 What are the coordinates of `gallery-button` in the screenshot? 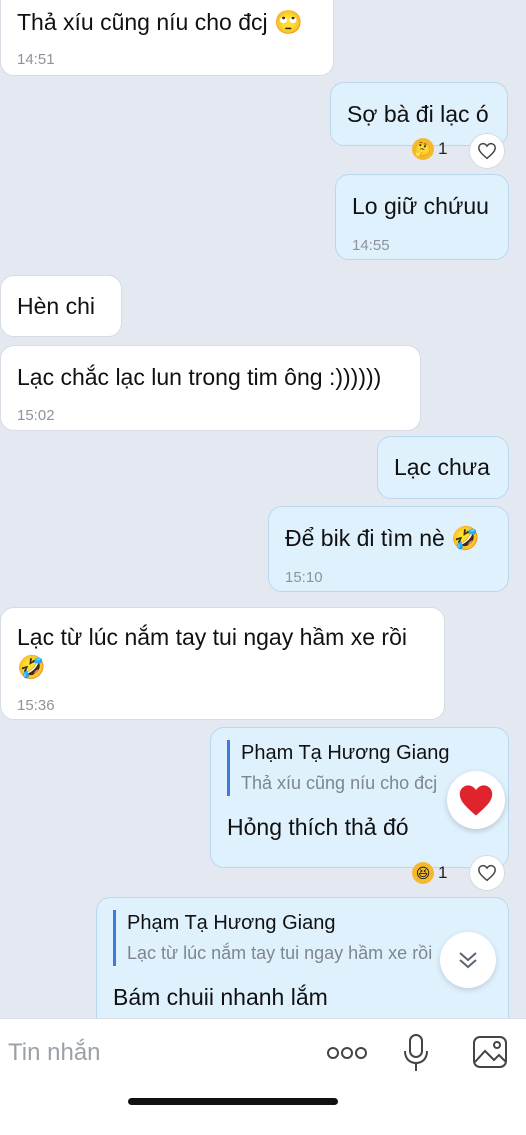 It's located at (490, 1052).